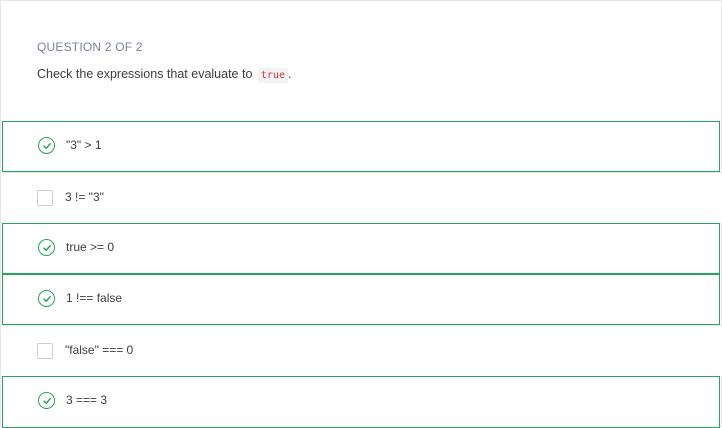 The width and height of the screenshot is (722, 428). What do you see at coordinates (99, 350) in the screenshot?
I see `answer-option-label: "false" === 0` at bounding box center [99, 350].